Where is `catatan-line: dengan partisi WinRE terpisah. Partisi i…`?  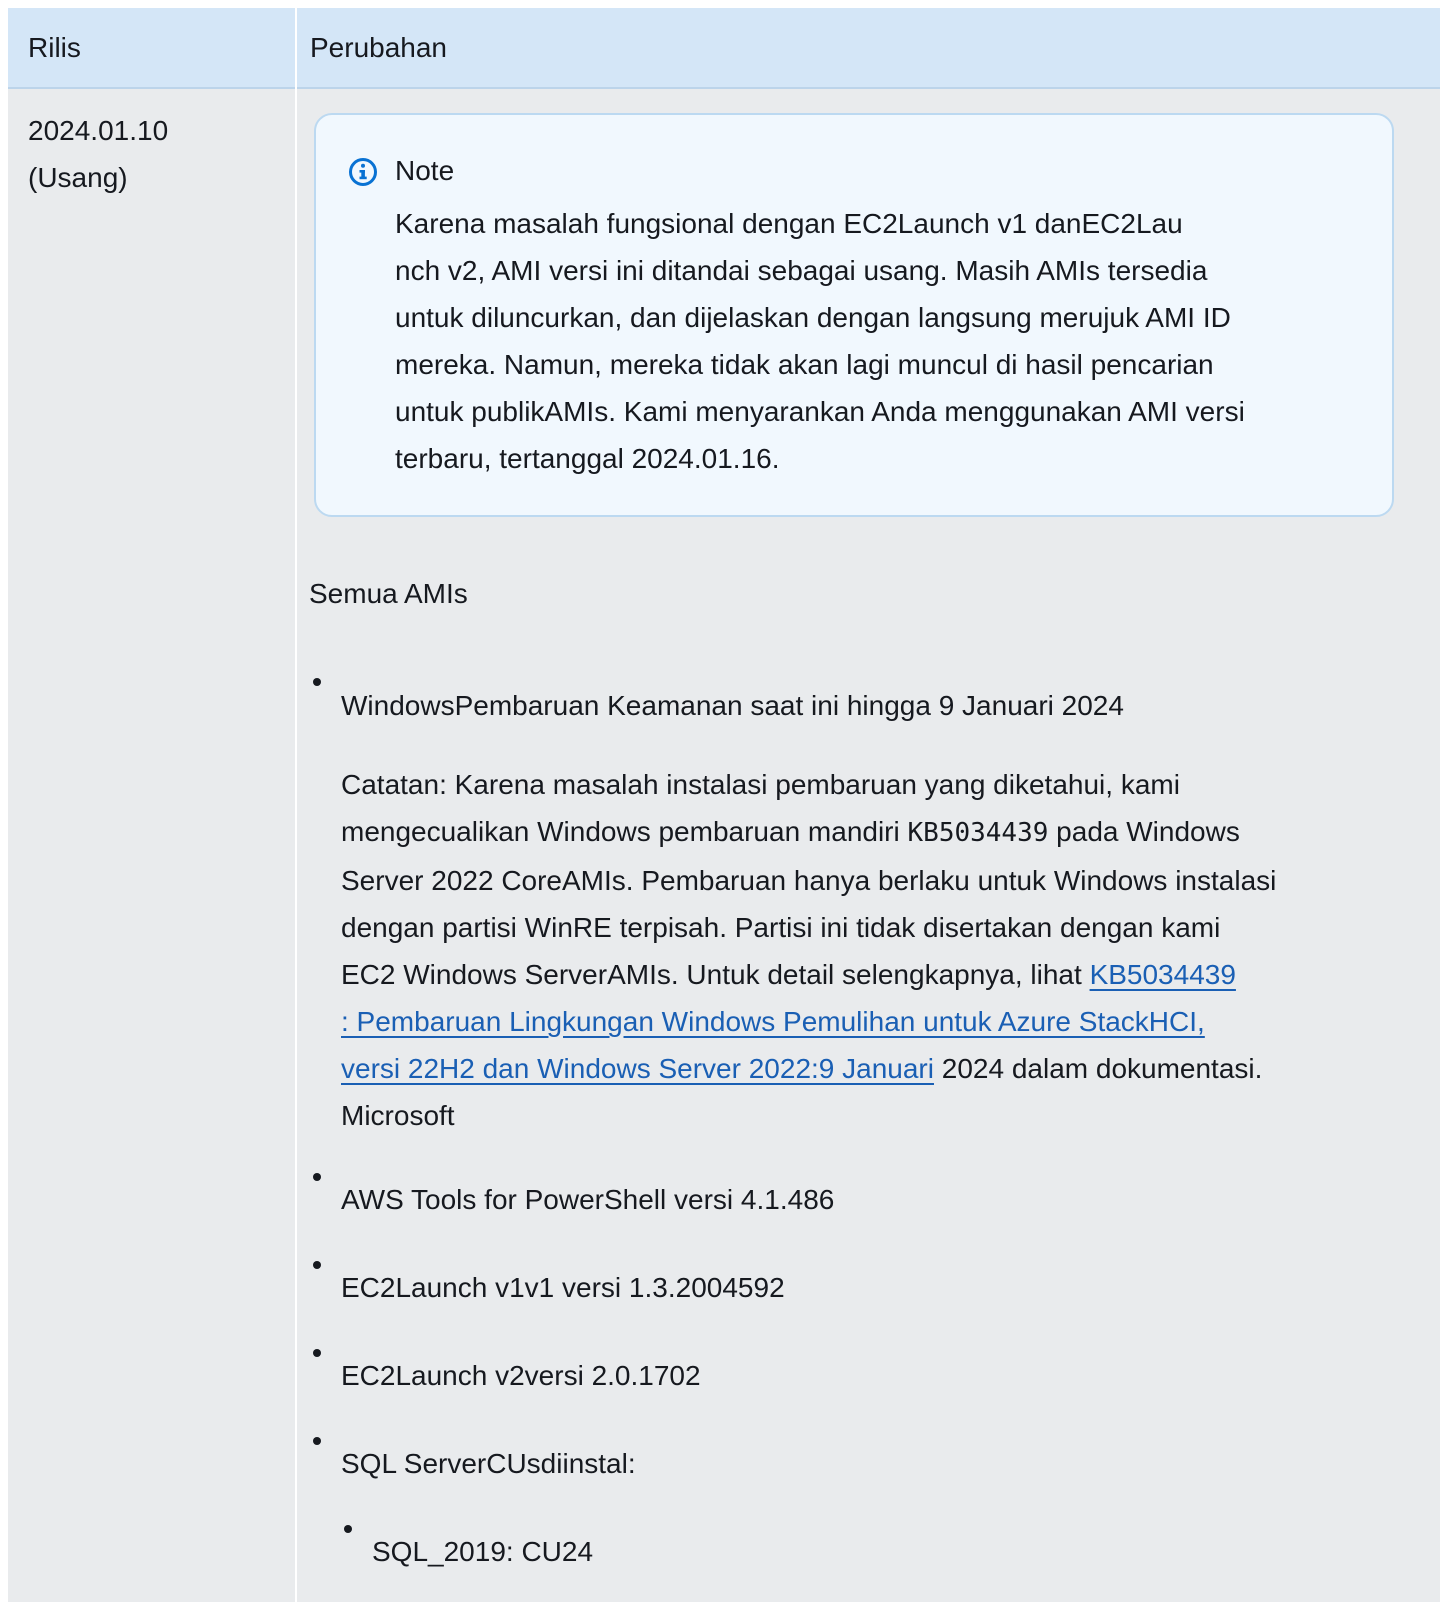 catatan-line: dengan partisi WinRE terpisah. Partisi i… is located at coordinates (781, 927).